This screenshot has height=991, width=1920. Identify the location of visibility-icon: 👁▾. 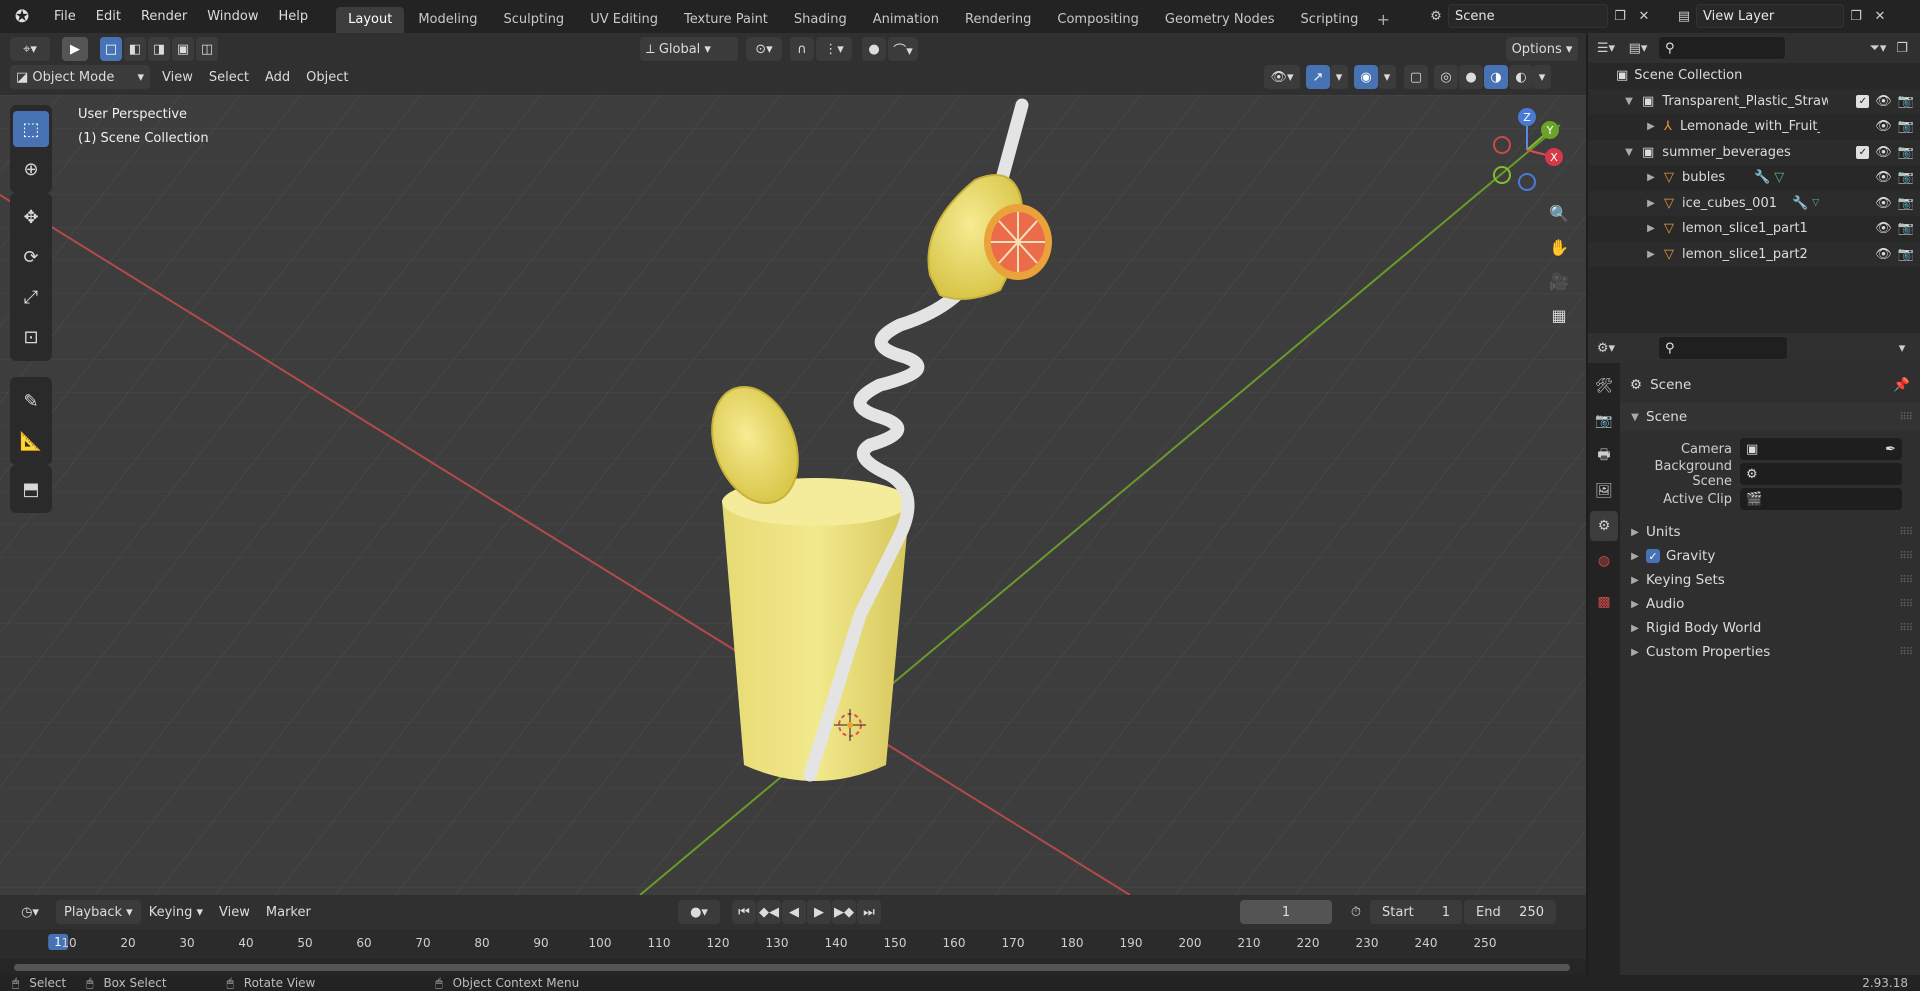
(1282, 77).